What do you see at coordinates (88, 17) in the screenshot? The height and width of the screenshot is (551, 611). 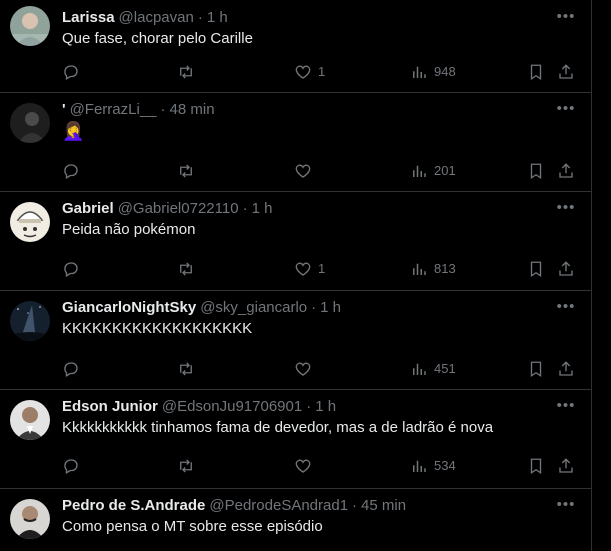 I see `display-name: Larissa` at bounding box center [88, 17].